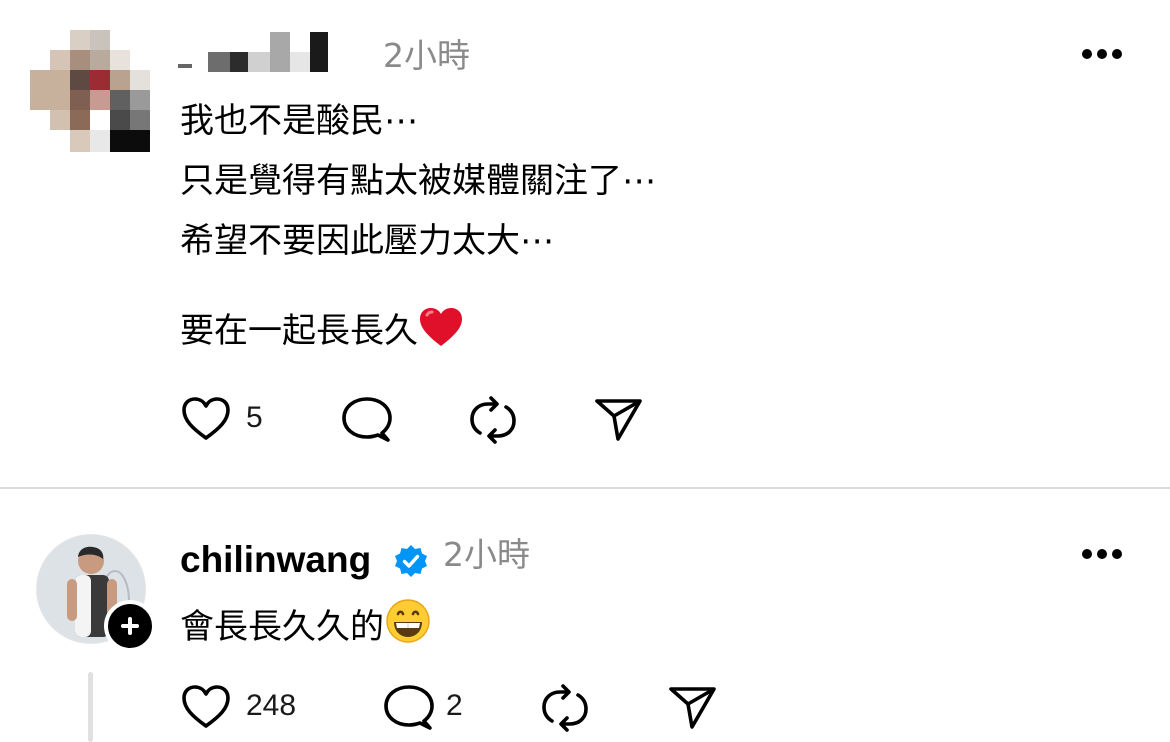 The image size is (1170, 742). Describe the element at coordinates (130, 626) in the screenshot. I see `follow-plus-icon` at that location.